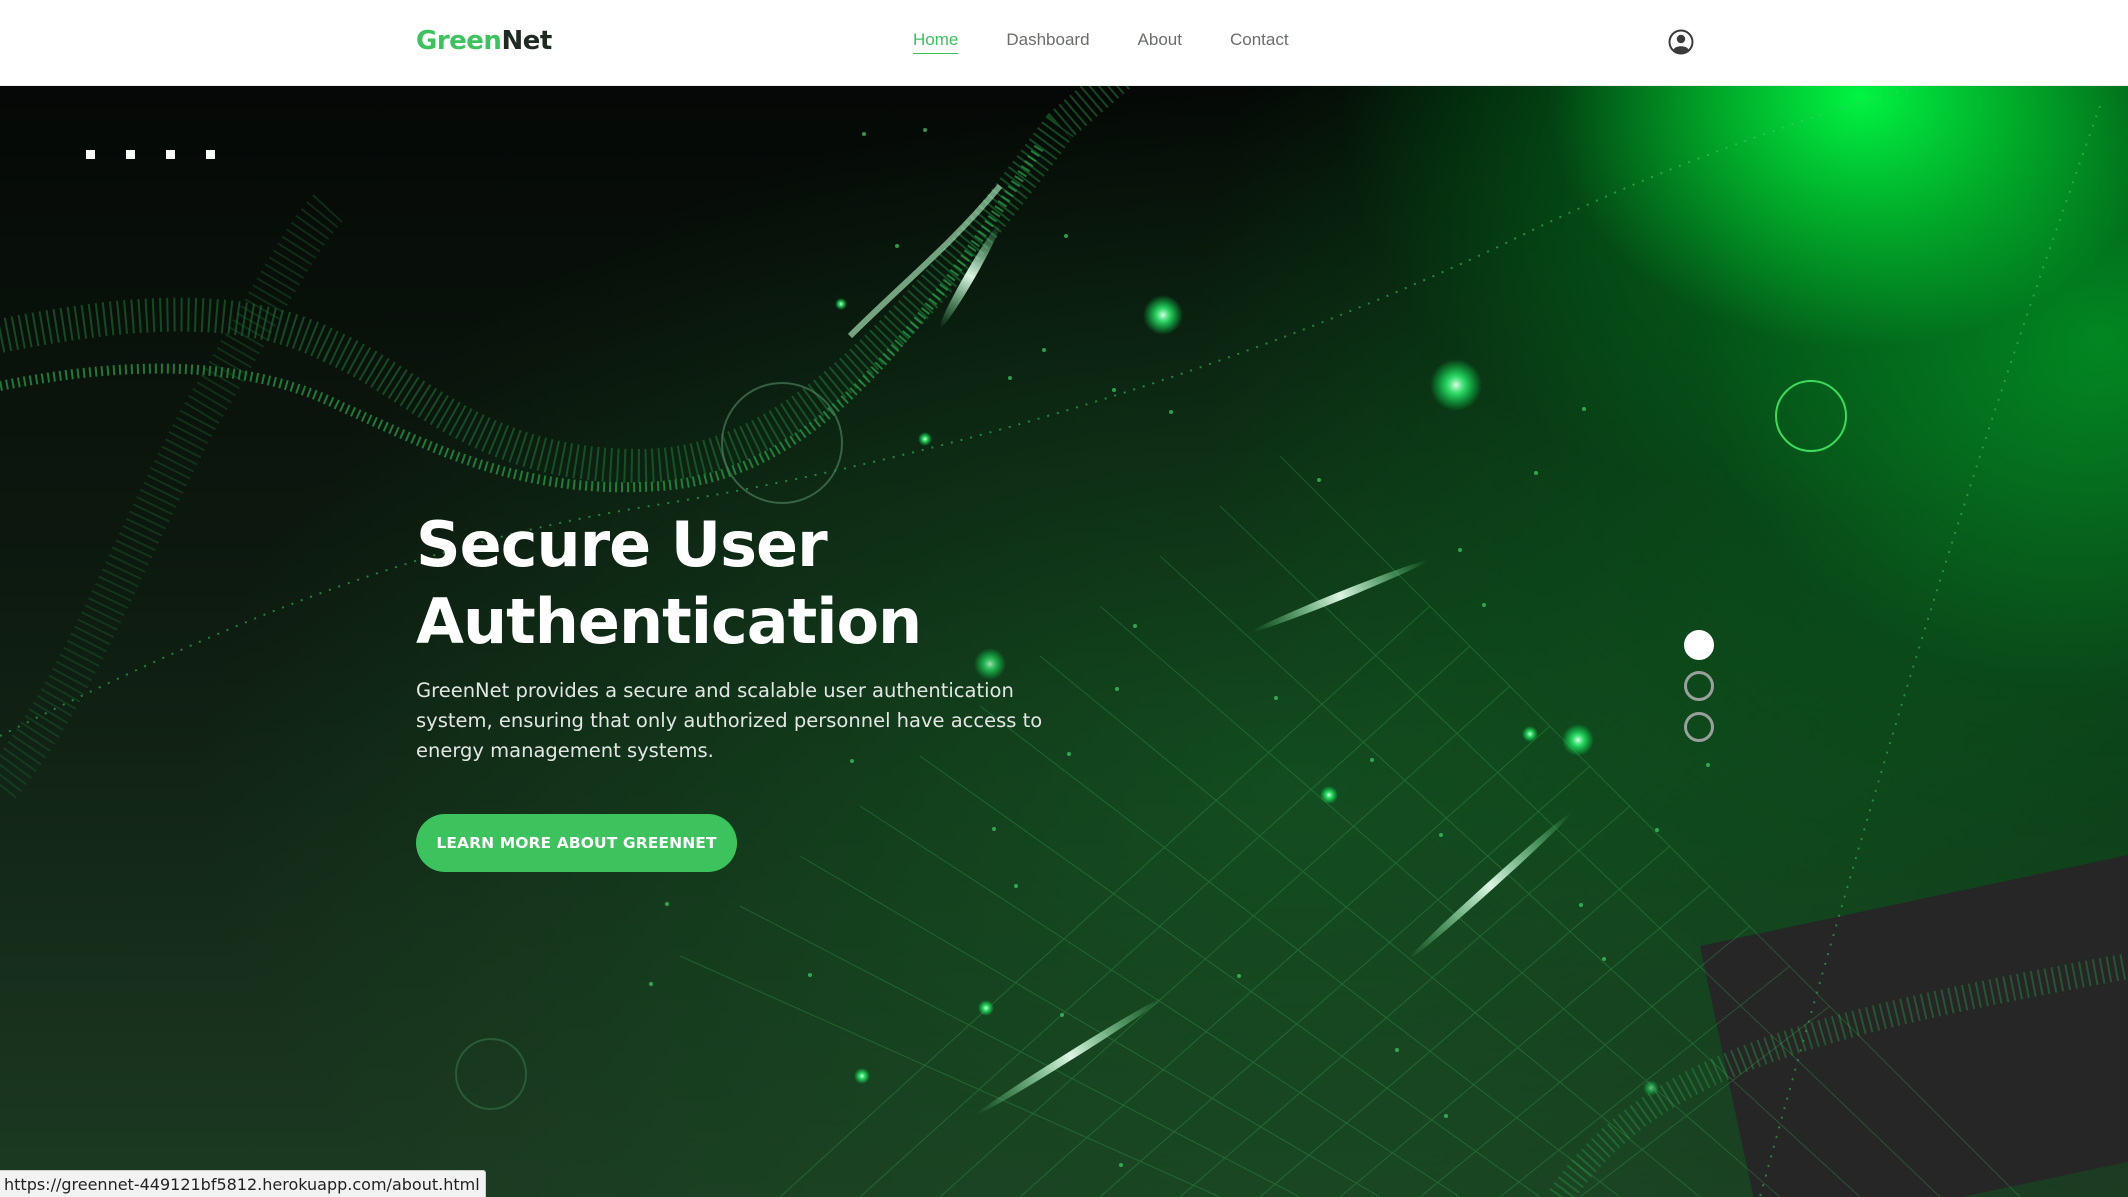  I want to click on carousel-indicators, so click(1699, 686).